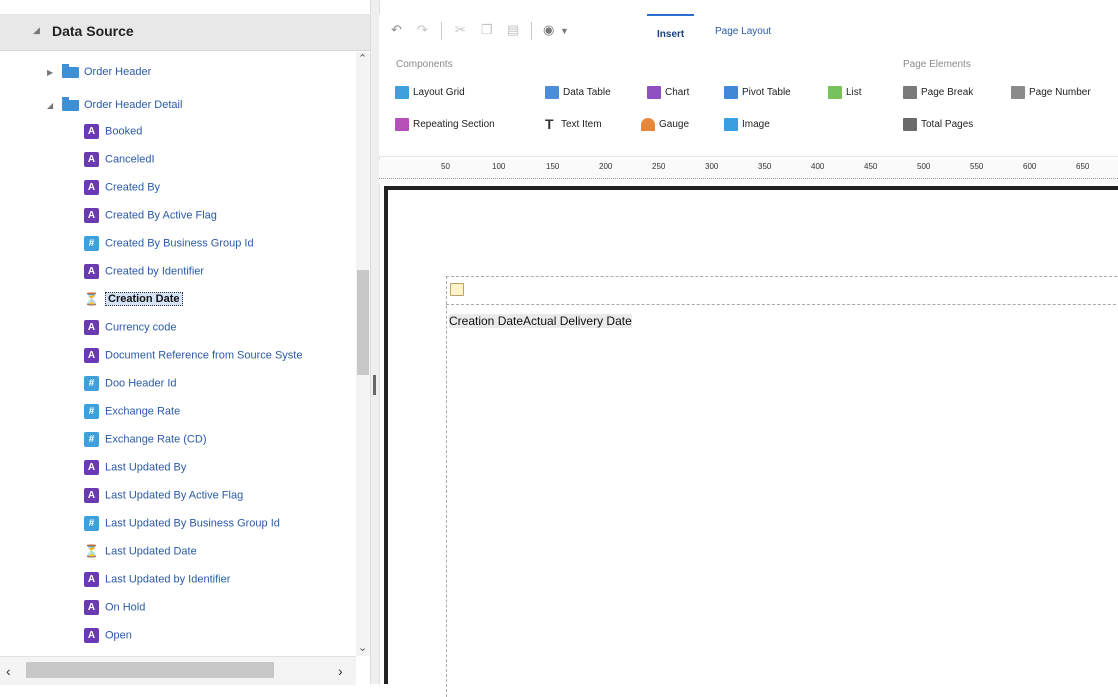  What do you see at coordinates (140, 554) in the screenshot?
I see `field-item-last-updated-date: ⏳ Last Updated Date` at bounding box center [140, 554].